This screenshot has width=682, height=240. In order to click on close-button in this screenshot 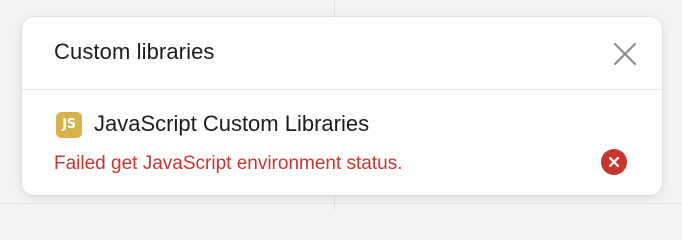, I will do `click(625, 54)`.